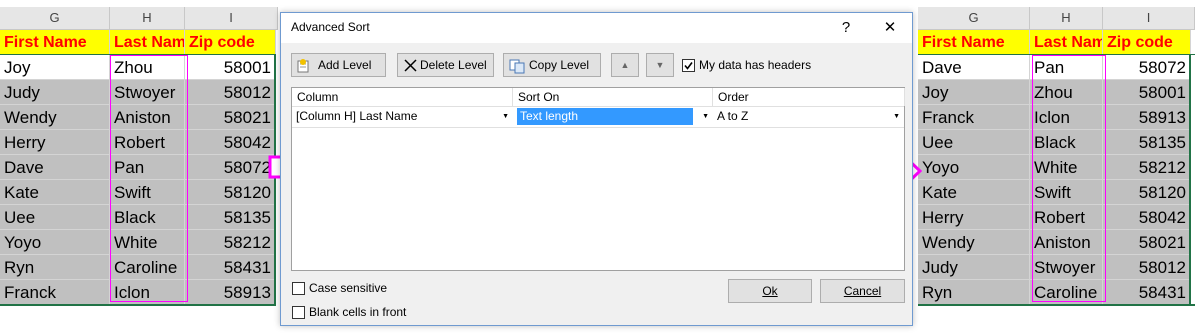  What do you see at coordinates (613, 97) in the screenshot?
I see `sort-on-header: Sort On` at bounding box center [613, 97].